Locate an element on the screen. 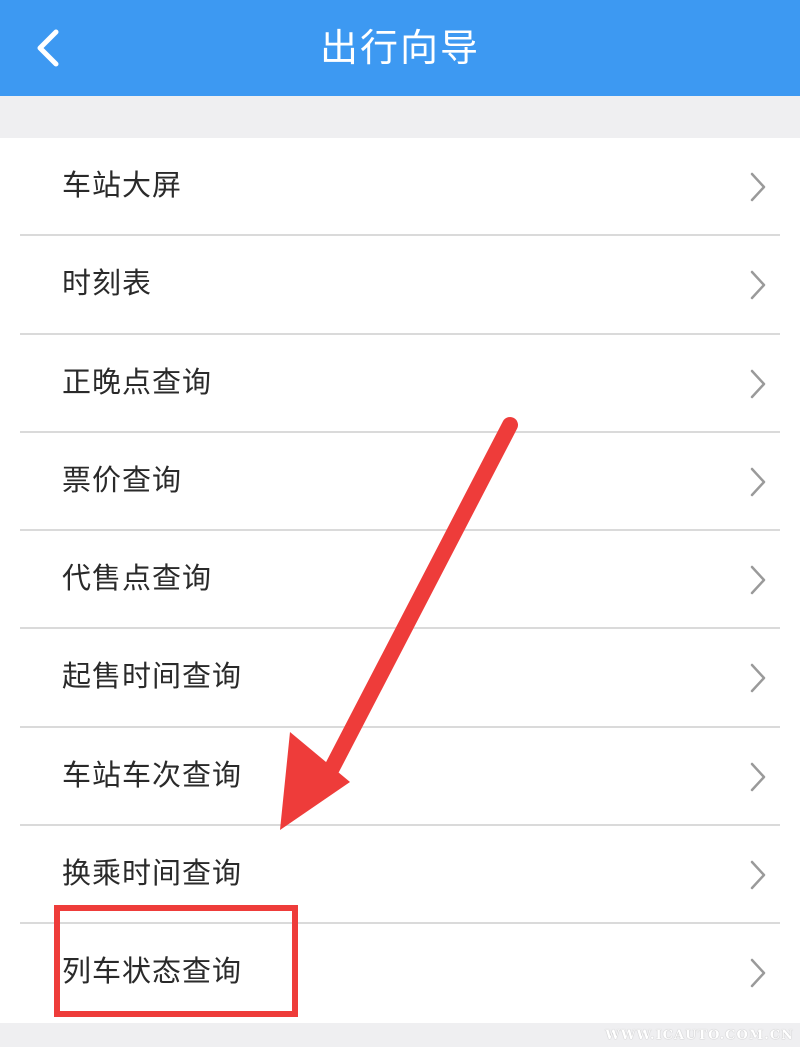 This screenshot has height=1047, width=800. menu-item-label: 时刻表 is located at coordinates (107, 283).